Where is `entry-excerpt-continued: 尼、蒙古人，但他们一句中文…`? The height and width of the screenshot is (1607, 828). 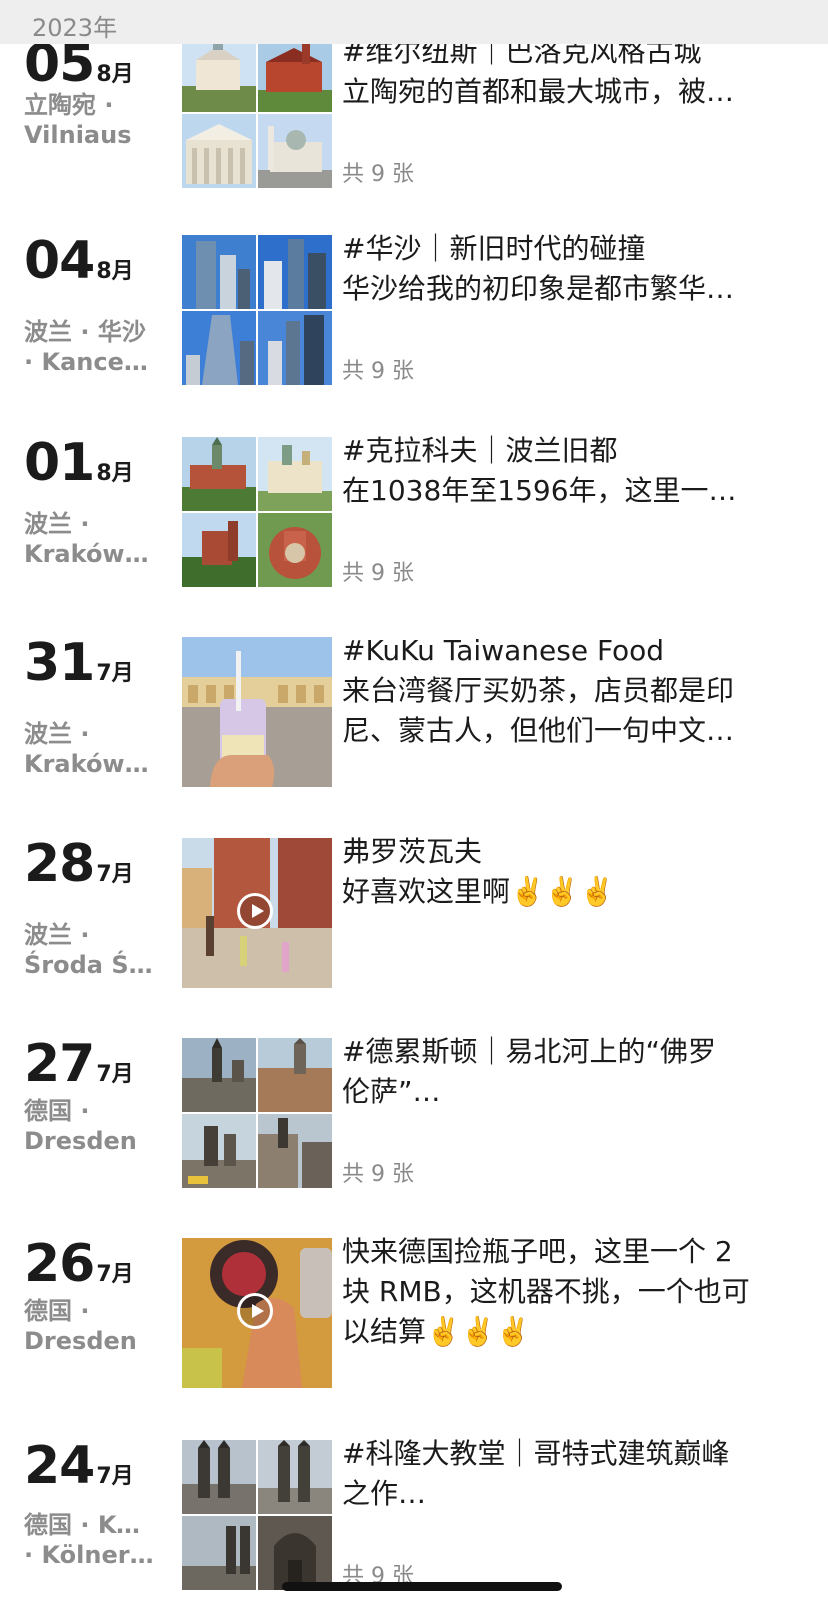
entry-excerpt-continued: 尼、蒙古人，但他们一句中文… is located at coordinates (538, 730).